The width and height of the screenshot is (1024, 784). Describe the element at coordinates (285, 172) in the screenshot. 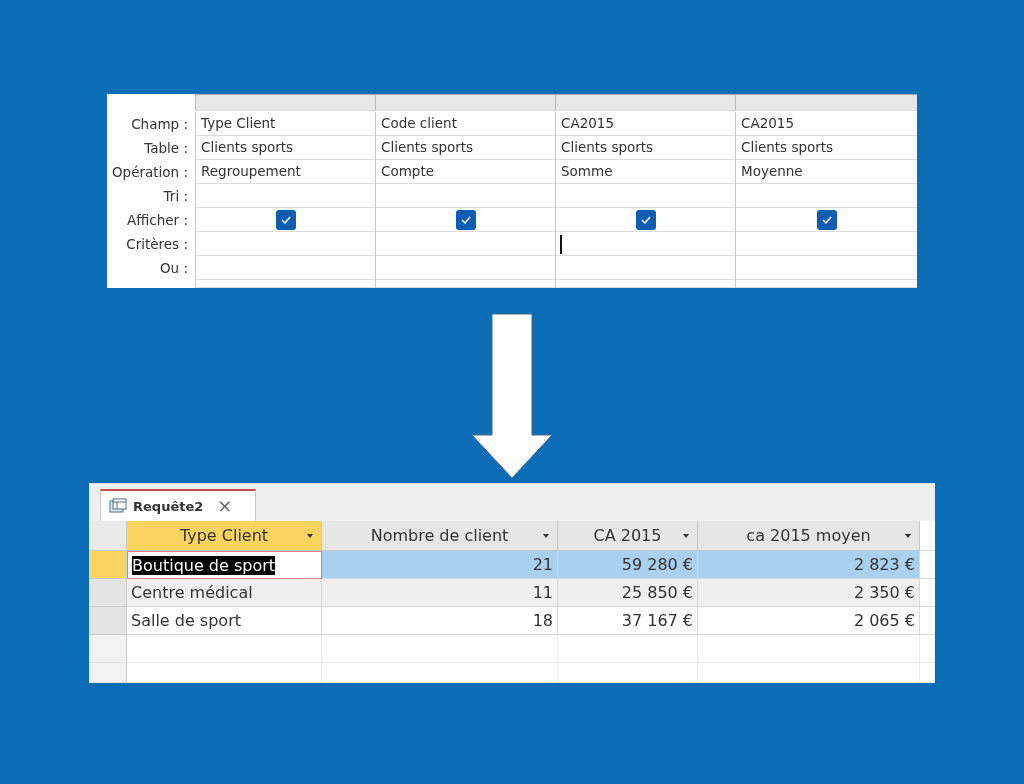

I see `grid-cell: Regroupement` at that location.